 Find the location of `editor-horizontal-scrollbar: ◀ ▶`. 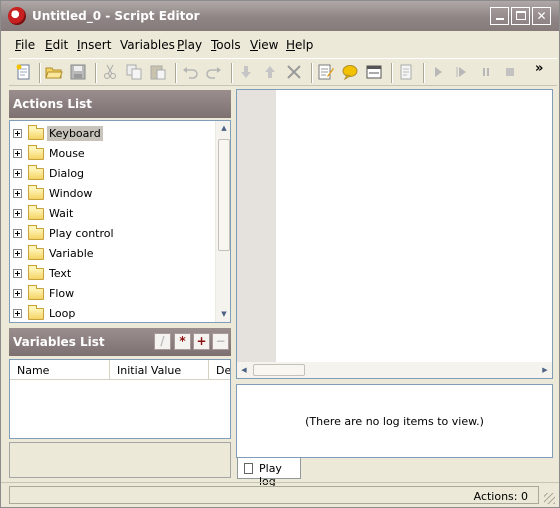

editor-horizontal-scrollbar: ◀ ▶ is located at coordinates (394, 370).